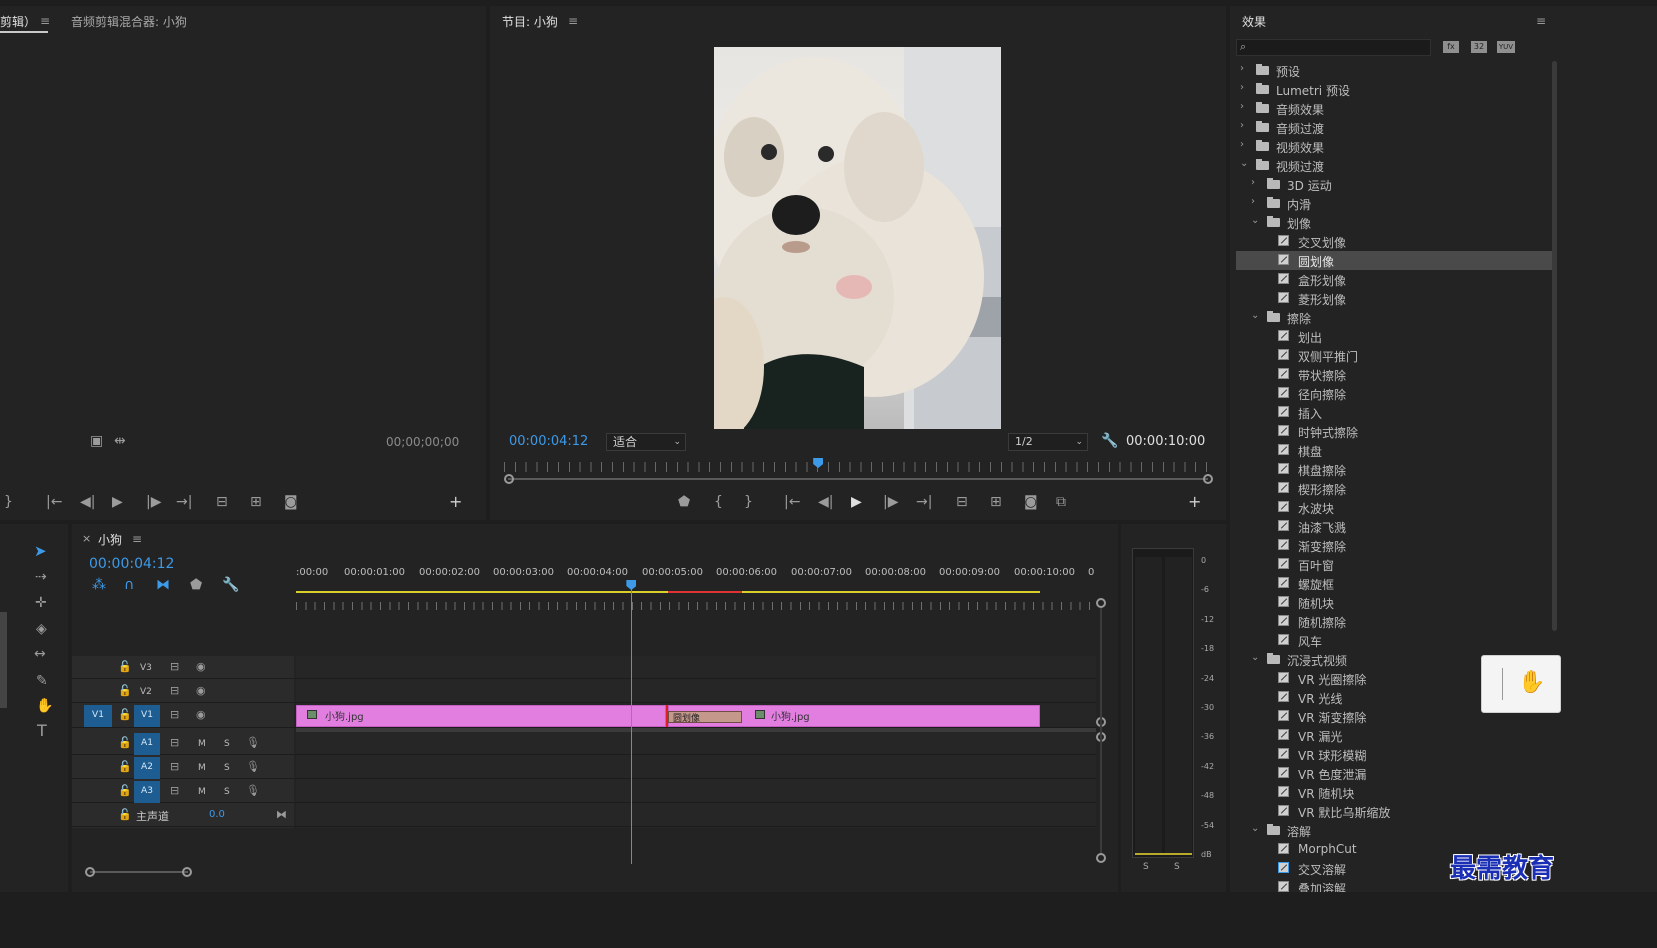  What do you see at coordinates (131, 564) in the screenshot?
I see `timeline-timecode: 00:00:04:12` at bounding box center [131, 564].